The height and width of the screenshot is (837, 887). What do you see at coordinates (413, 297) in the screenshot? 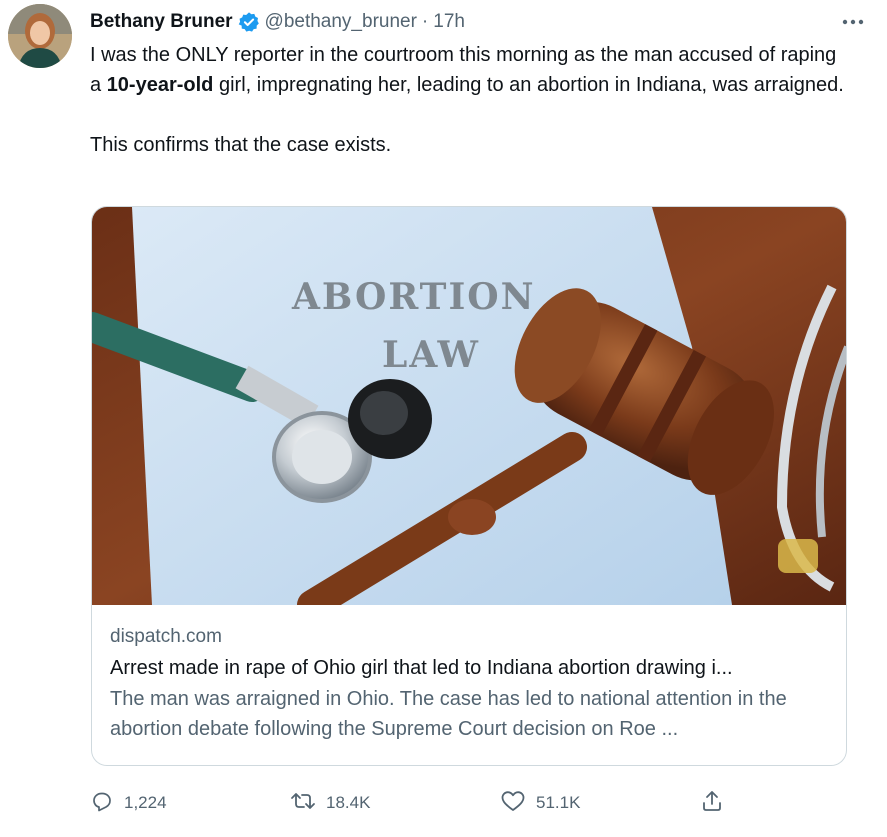
I see `card-image-text-abortion: ABORTION` at bounding box center [413, 297].